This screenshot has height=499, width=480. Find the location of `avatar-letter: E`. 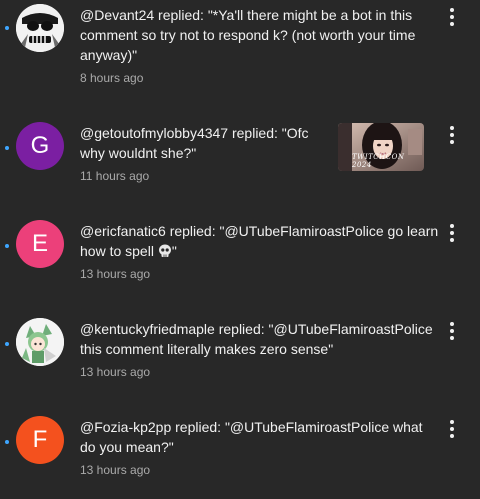

avatar-letter: E is located at coordinates (39, 243).